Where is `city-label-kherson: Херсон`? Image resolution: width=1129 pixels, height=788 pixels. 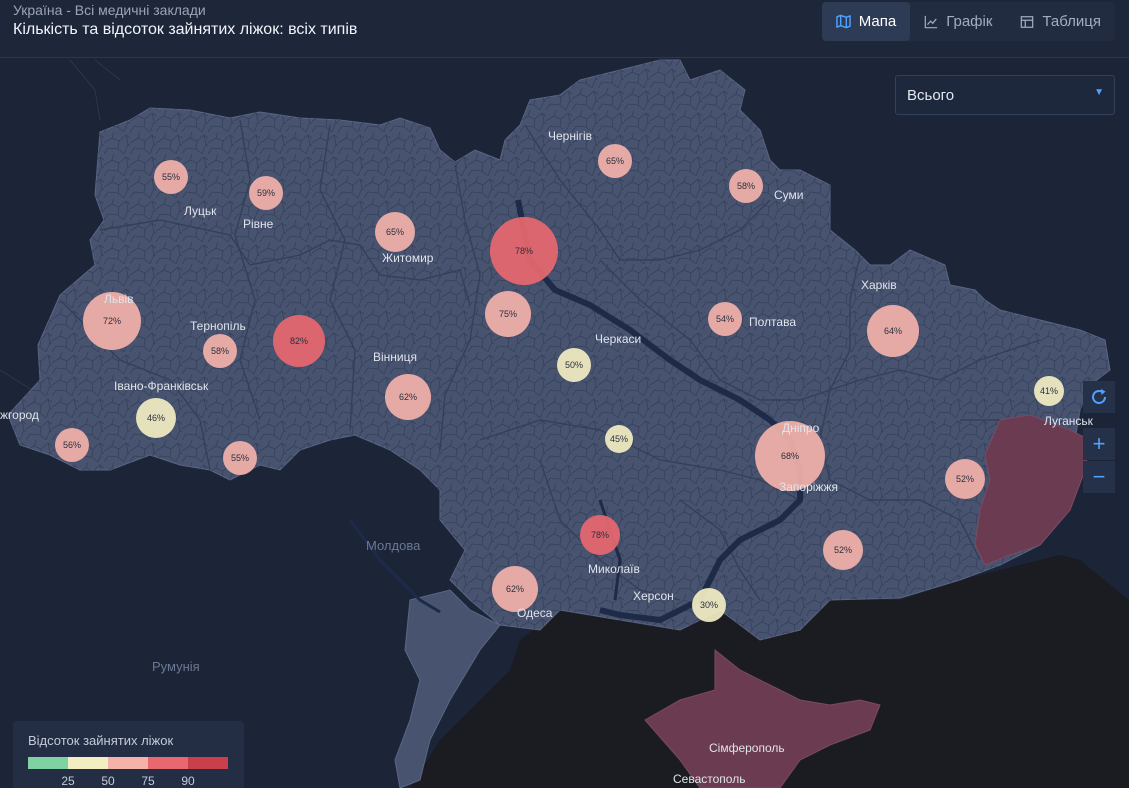
city-label-kherson: Херсон is located at coordinates (653, 596).